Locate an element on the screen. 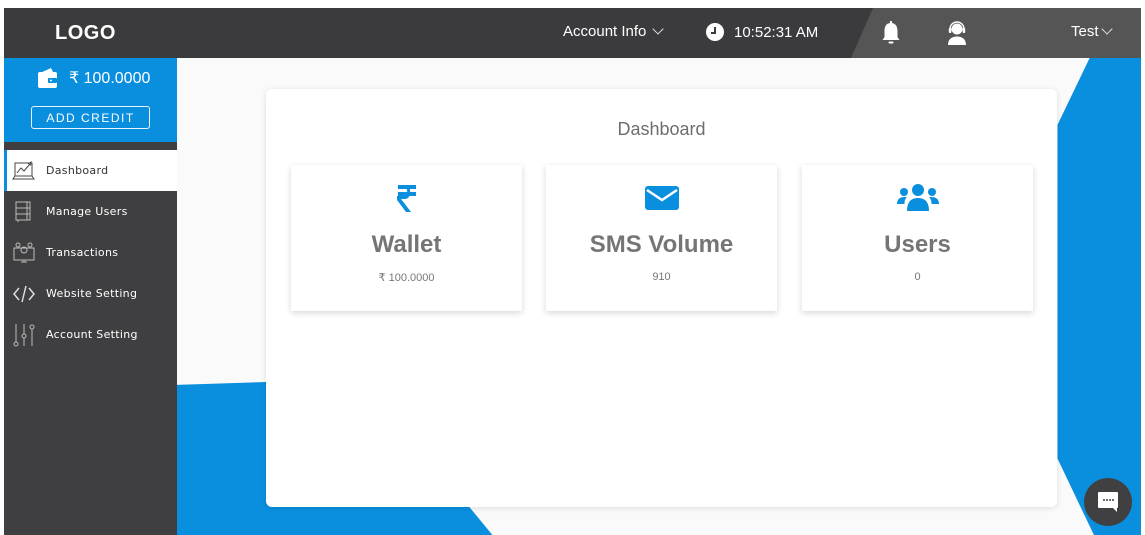 This screenshot has width=1145, height=535. sidebar-item-transactions: Transactions is located at coordinates (90, 252).